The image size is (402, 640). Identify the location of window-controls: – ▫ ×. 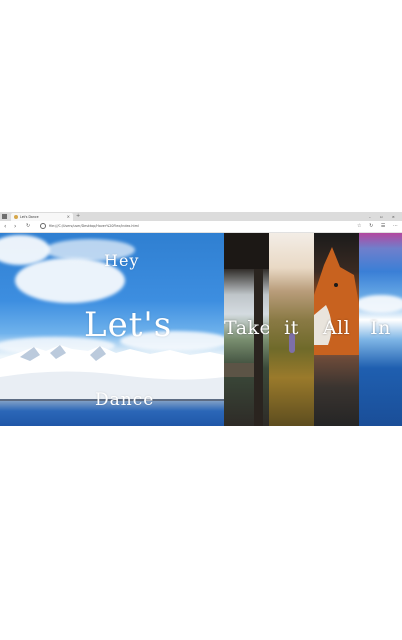
(384, 216).